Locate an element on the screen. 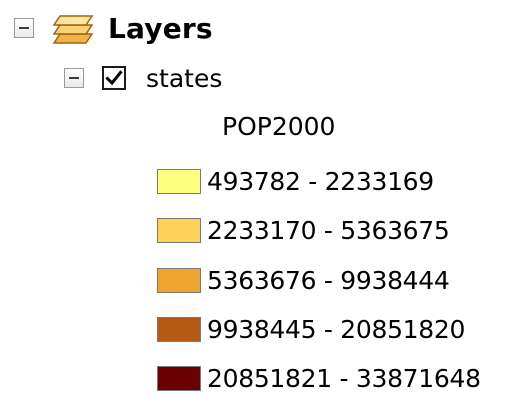 The width and height of the screenshot is (511, 398). legend-class-row: 5363676 - 9938444 is located at coordinates (303, 280).